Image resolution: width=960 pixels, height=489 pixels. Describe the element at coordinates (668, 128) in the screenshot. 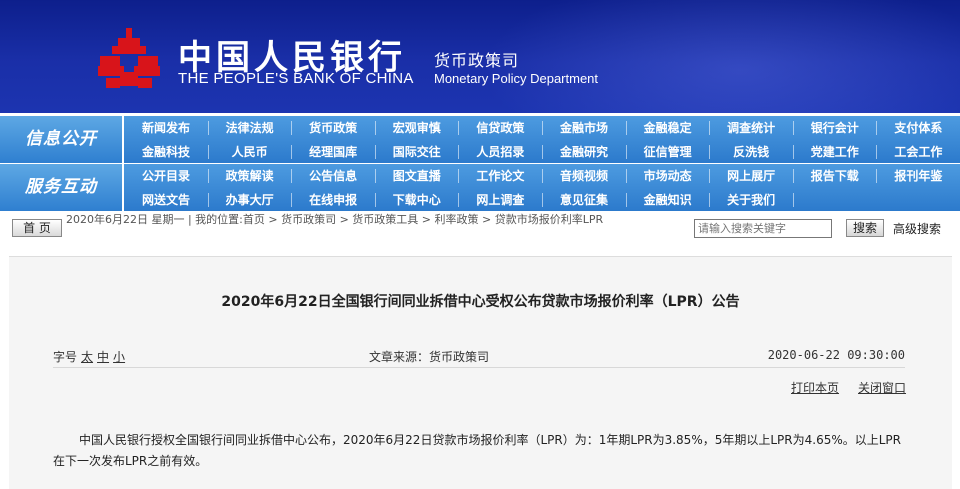

I see `nav-item-group1-row1-6: 金融稳定` at that location.